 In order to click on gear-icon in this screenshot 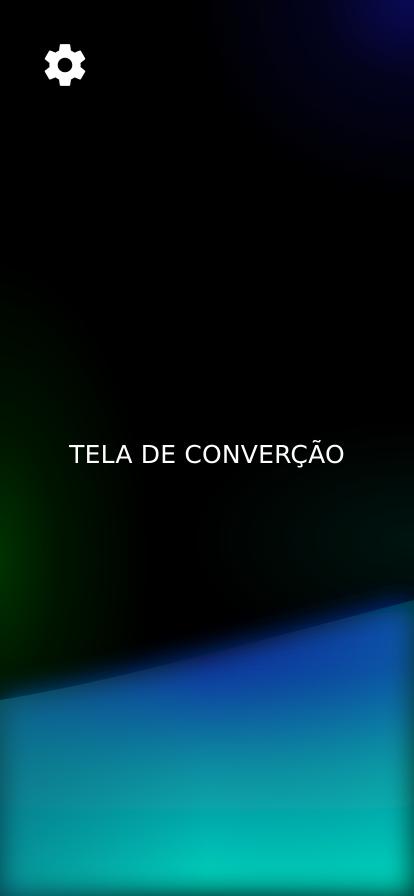, I will do `click(65, 65)`.